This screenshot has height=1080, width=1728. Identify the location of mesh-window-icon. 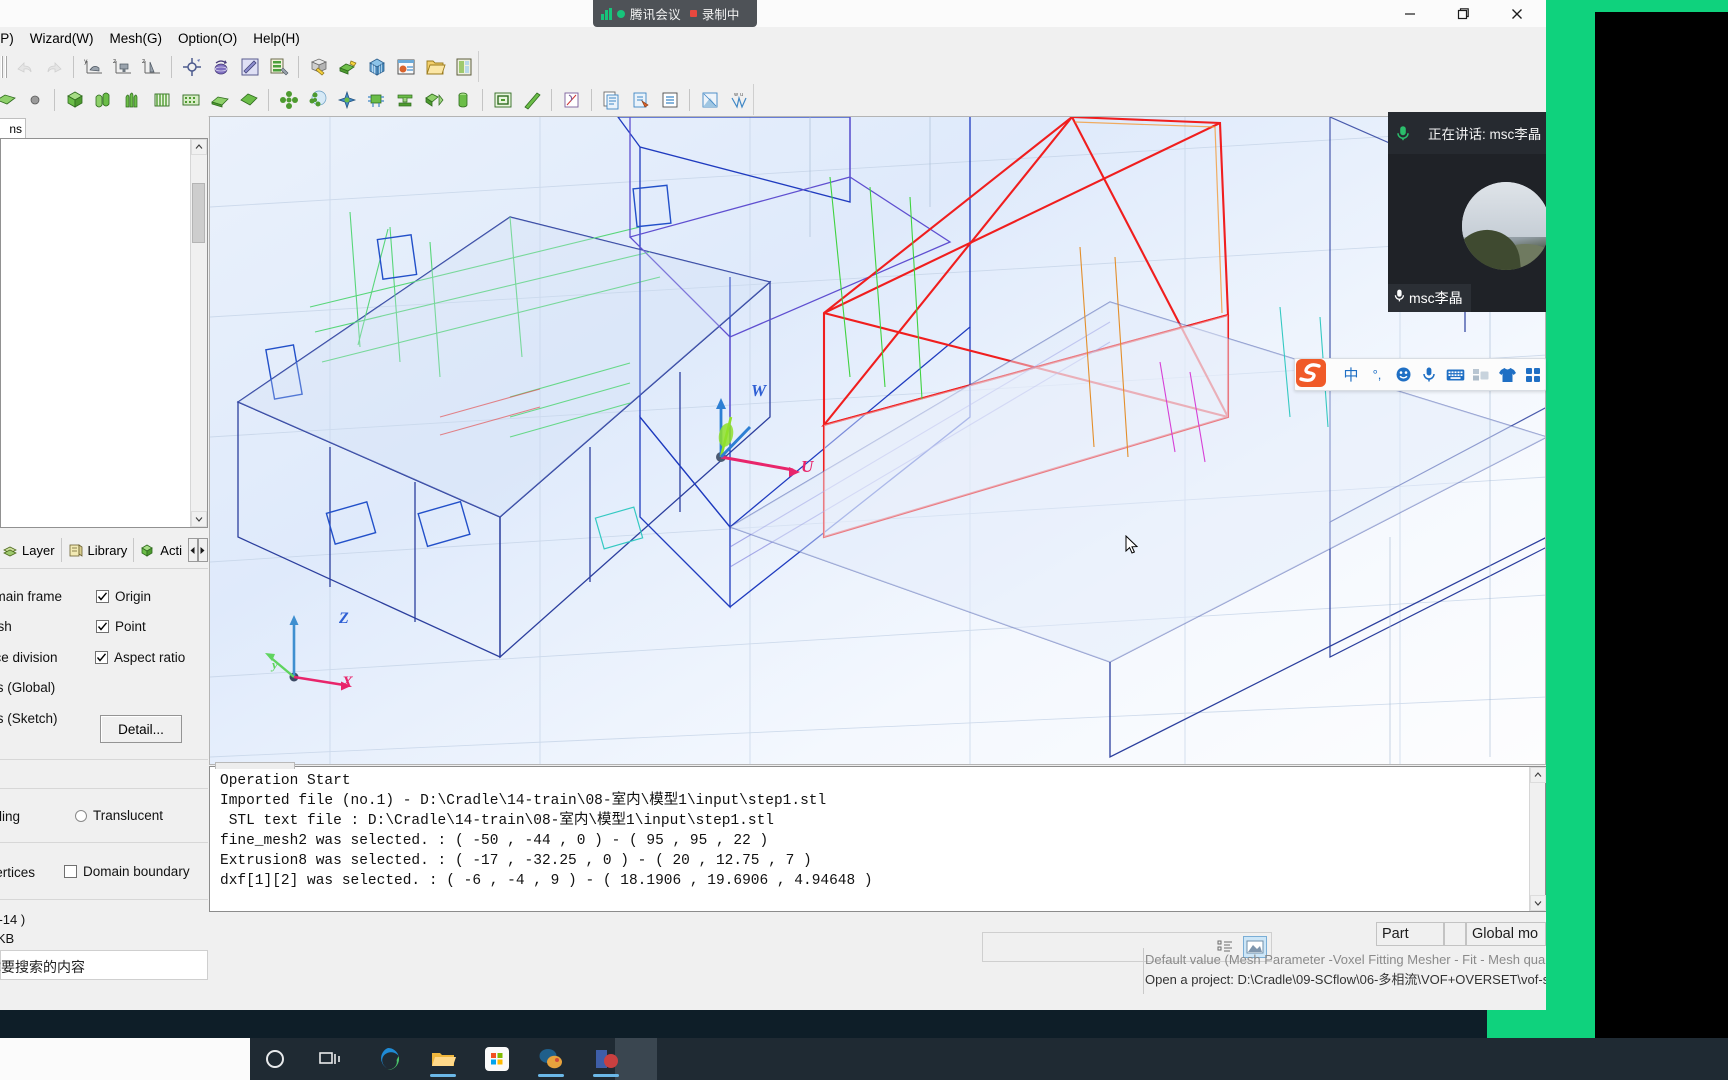
(405, 66).